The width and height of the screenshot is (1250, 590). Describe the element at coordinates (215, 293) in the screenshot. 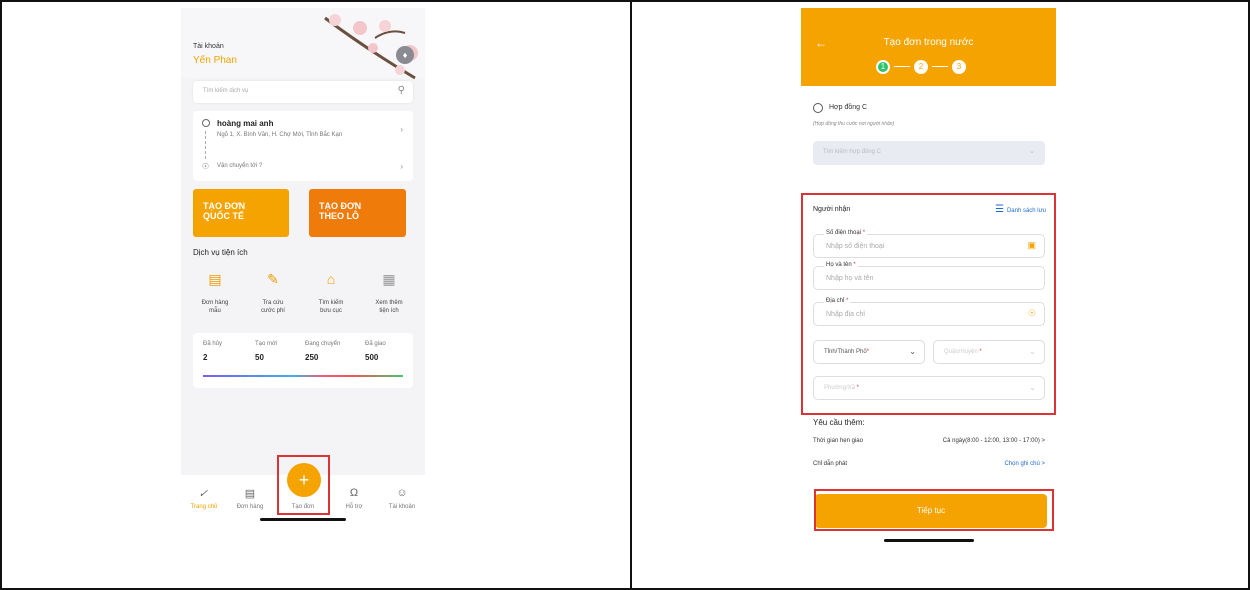

I see `utility-sample-orders: ▤ Đơn hàng mẫu` at that location.